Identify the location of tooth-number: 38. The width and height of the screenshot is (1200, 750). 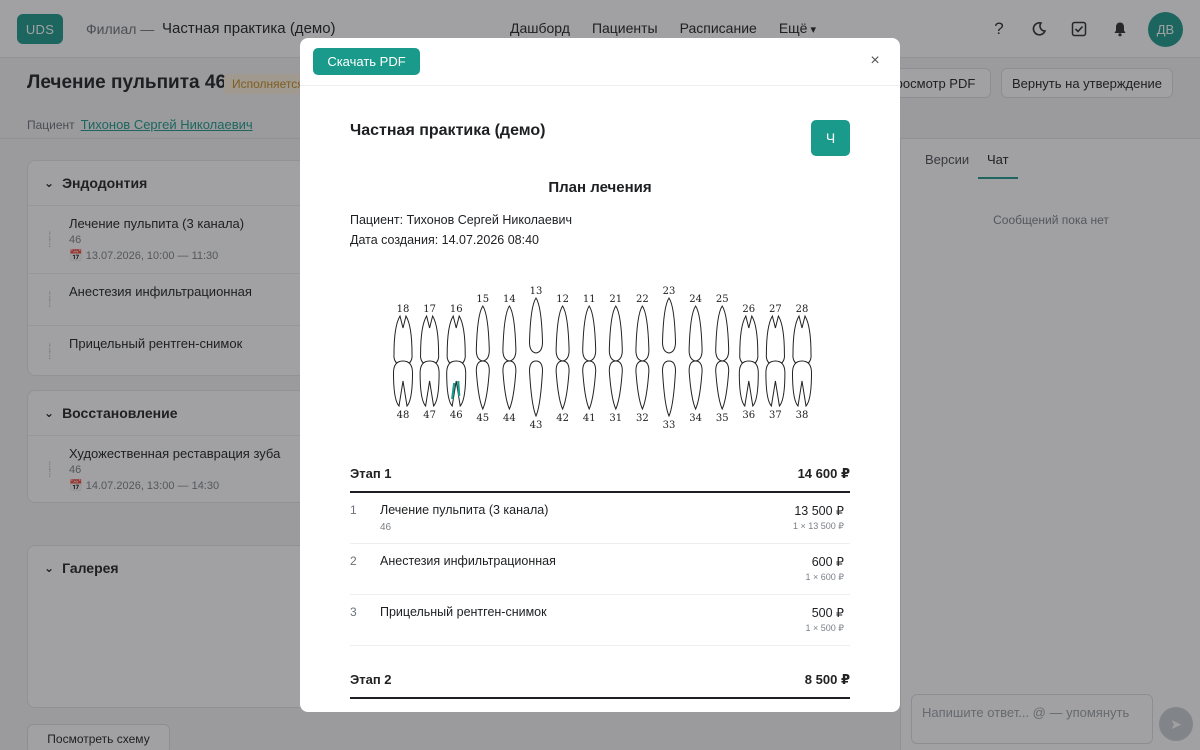
(802, 415).